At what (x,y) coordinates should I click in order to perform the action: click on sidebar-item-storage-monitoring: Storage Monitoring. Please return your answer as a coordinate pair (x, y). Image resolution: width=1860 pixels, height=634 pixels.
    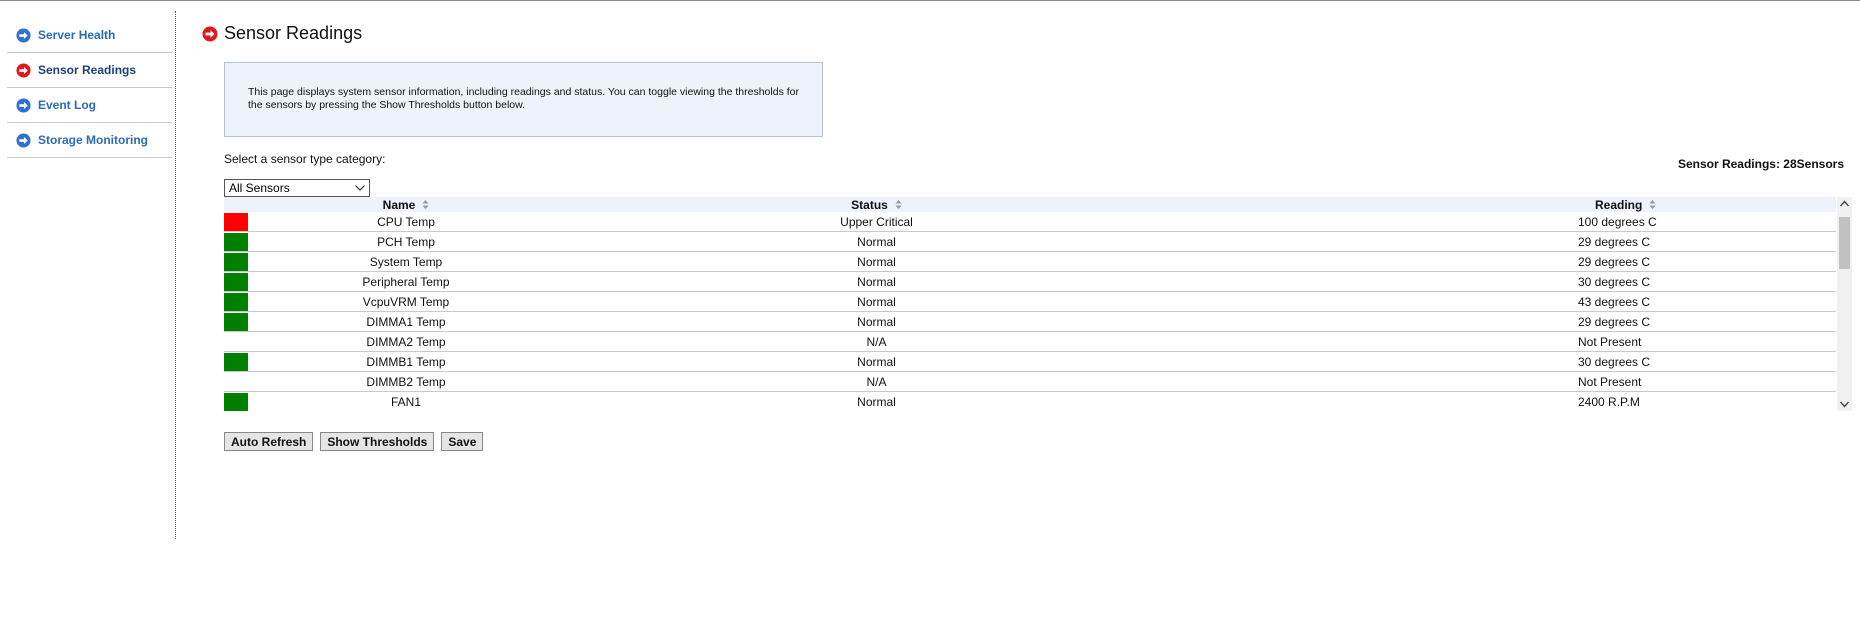
    Looking at the image, I should click on (89, 140).